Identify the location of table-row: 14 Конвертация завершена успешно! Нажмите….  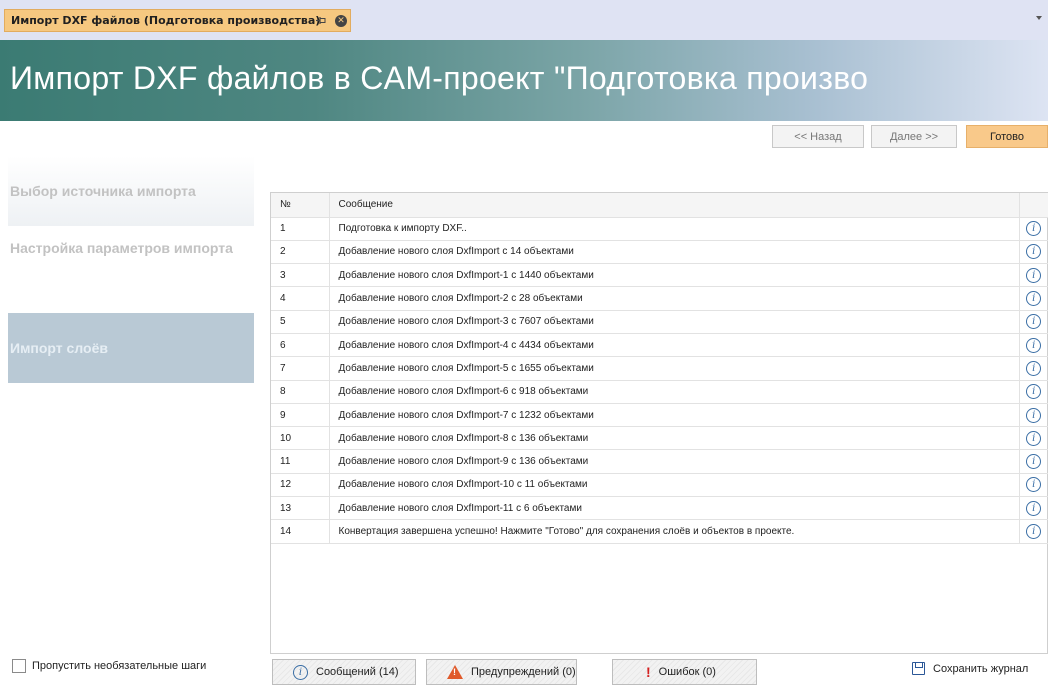
(659, 531).